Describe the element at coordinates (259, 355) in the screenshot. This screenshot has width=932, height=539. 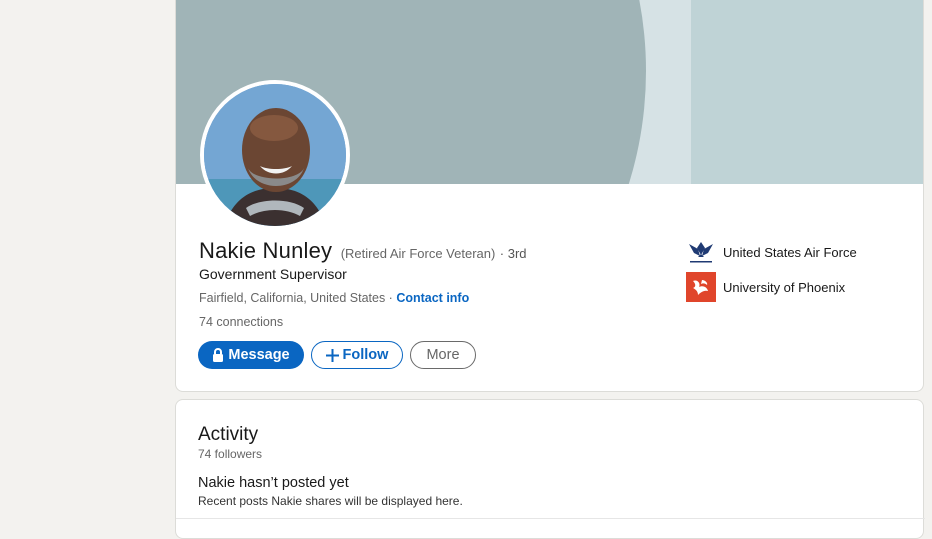
I see `message-button-label: Message` at that location.